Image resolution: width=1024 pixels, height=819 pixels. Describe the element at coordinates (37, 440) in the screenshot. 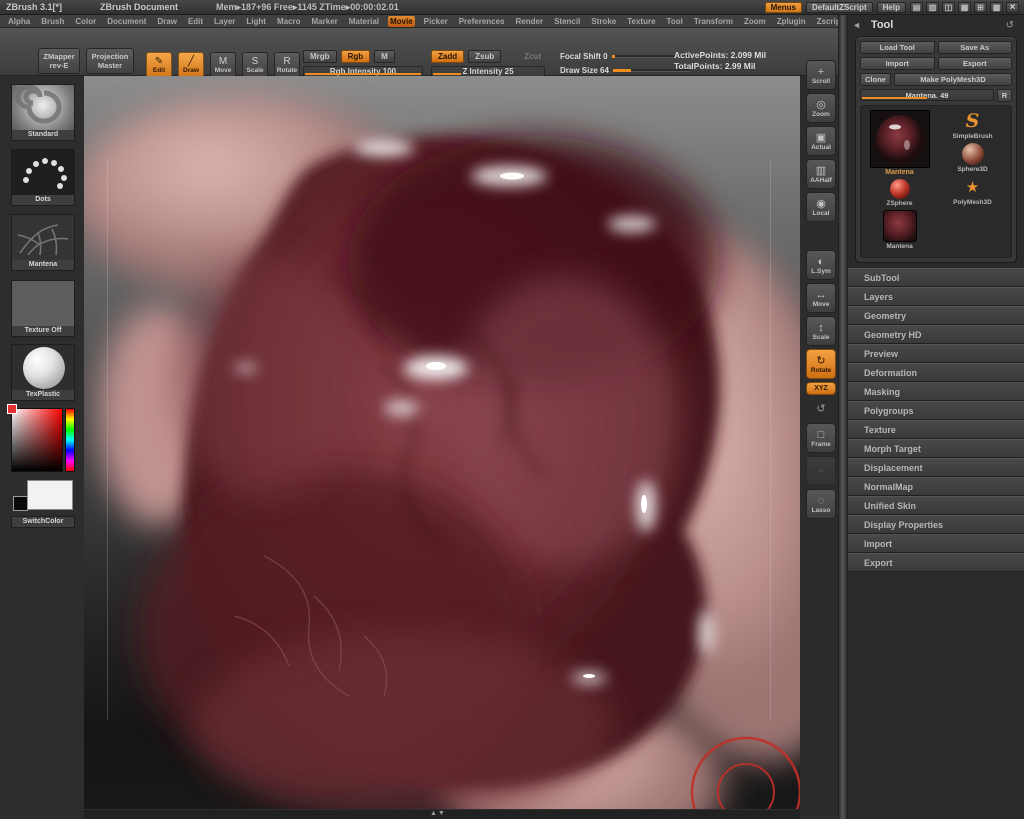

I see `saturation-square` at that location.